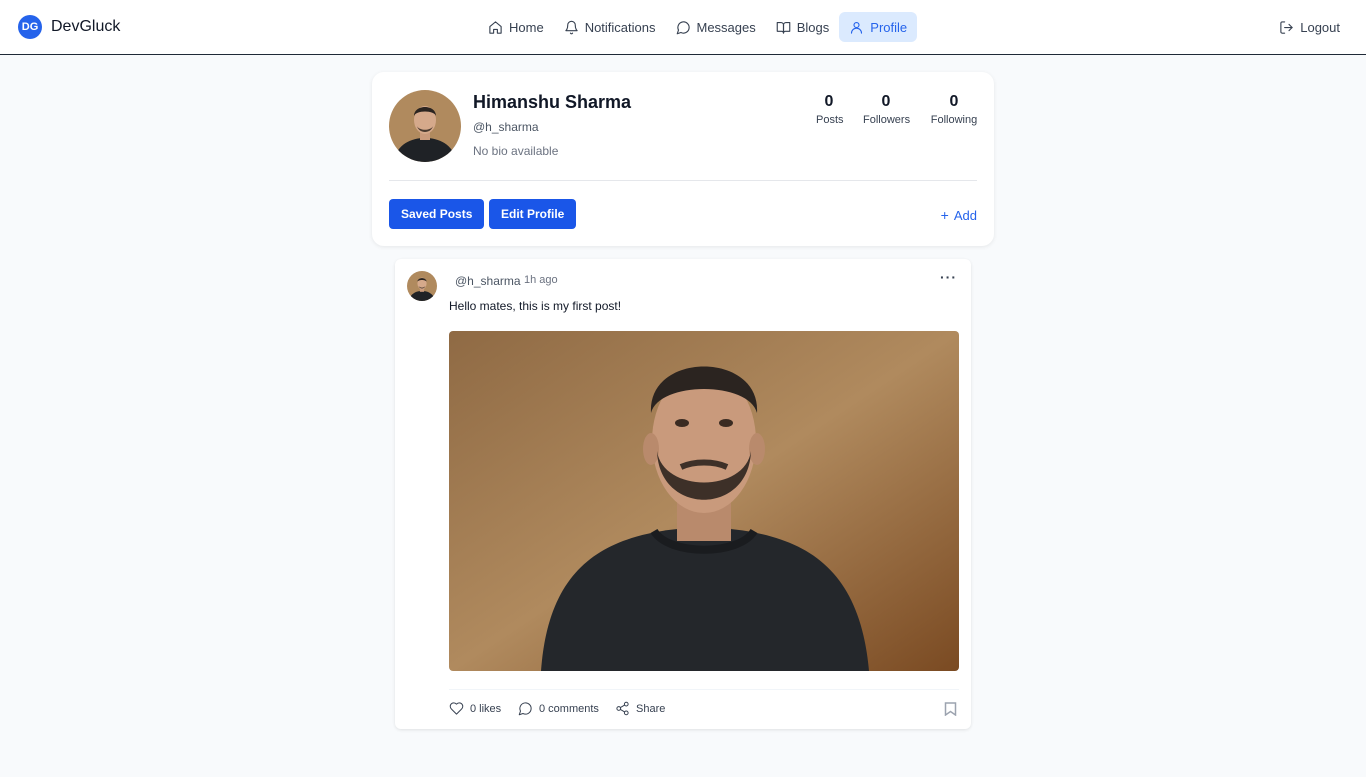 The height and width of the screenshot is (777, 1366). I want to click on brand: DG DevGluck, so click(69, 27).